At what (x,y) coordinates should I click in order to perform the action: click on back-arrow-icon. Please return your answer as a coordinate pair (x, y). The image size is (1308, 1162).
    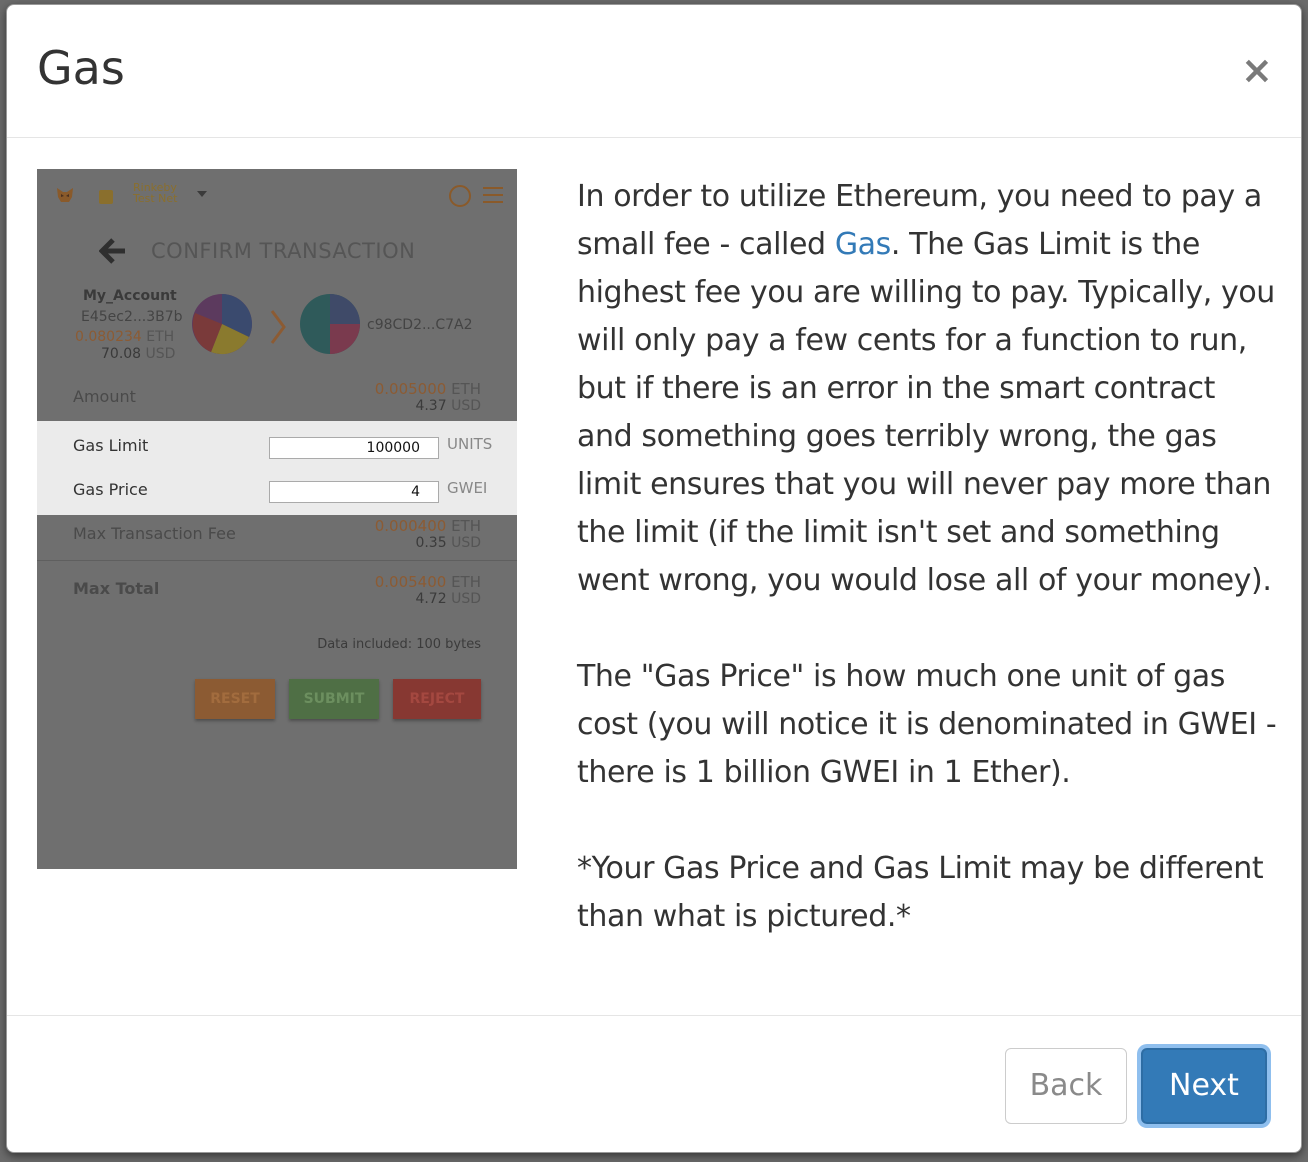
    Looking at the image, I should click on (112, 251).